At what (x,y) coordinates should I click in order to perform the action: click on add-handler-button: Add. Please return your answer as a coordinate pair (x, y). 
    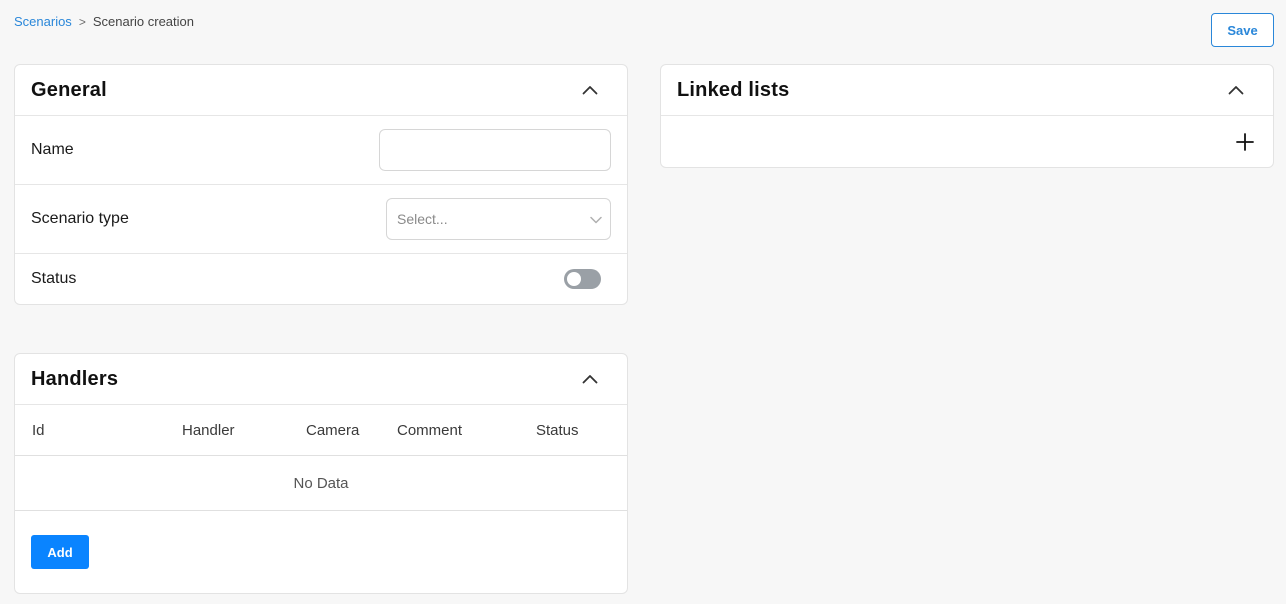
    Looking at the image, I should click on (60, 552).